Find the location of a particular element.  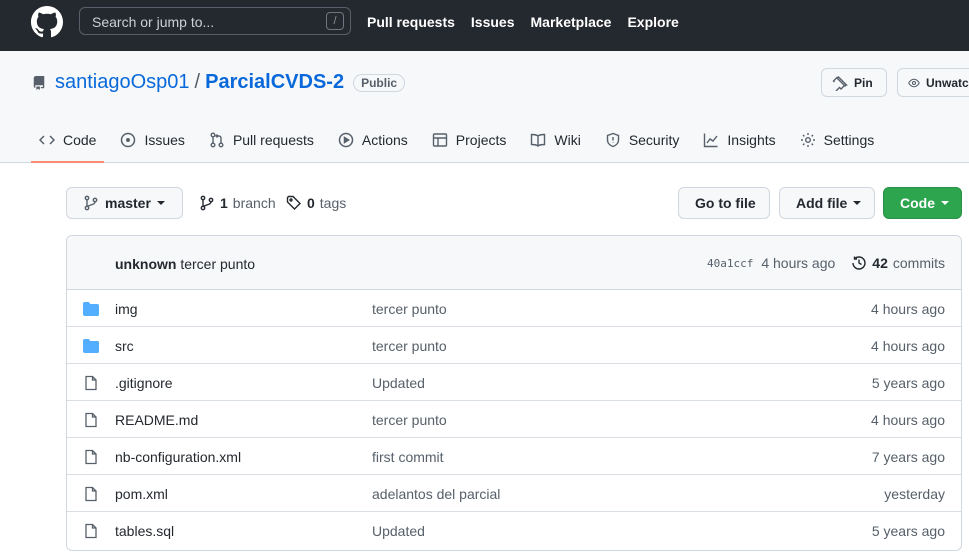

branch-select-button: master is located at coordinates (124, 203).